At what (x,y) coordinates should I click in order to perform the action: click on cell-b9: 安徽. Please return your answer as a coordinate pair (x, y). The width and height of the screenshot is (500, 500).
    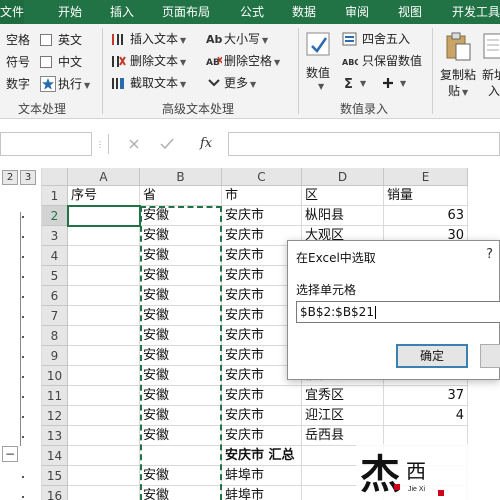
    Looking at the image, I should click on (181, 356).